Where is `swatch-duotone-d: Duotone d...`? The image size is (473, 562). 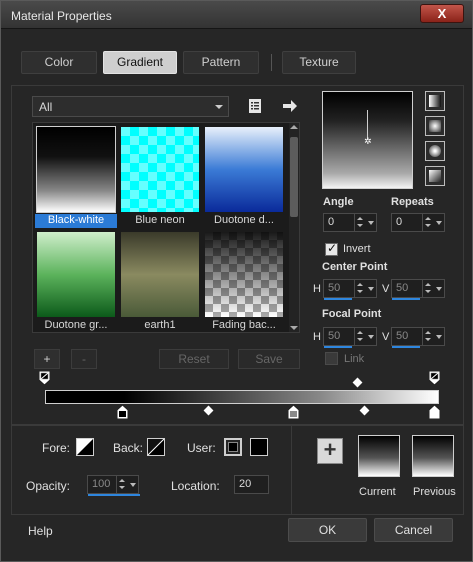 swatch-duotone-d: Duotone d... is located at coordinates (244, 175).